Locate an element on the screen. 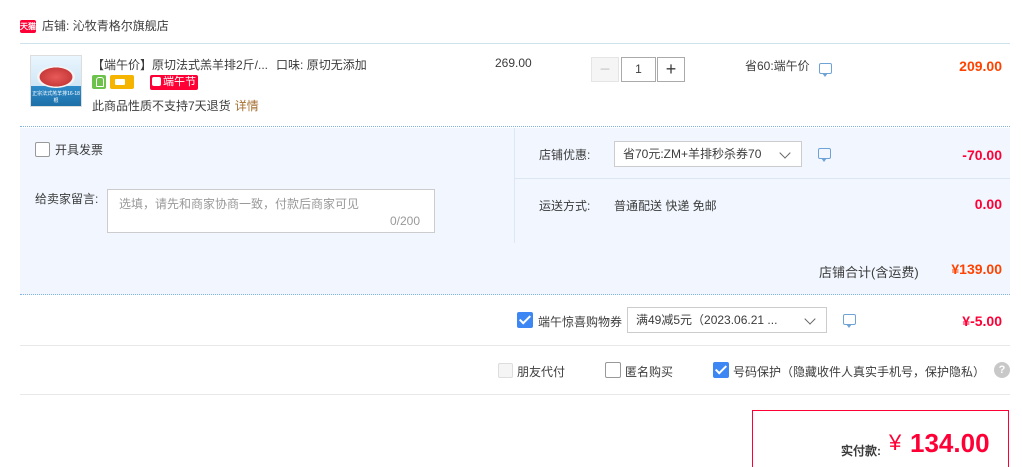 The height and width of the screenshot is (467, 1022). anonymous-purchase-checkbox is located at coordinates (613, 370).